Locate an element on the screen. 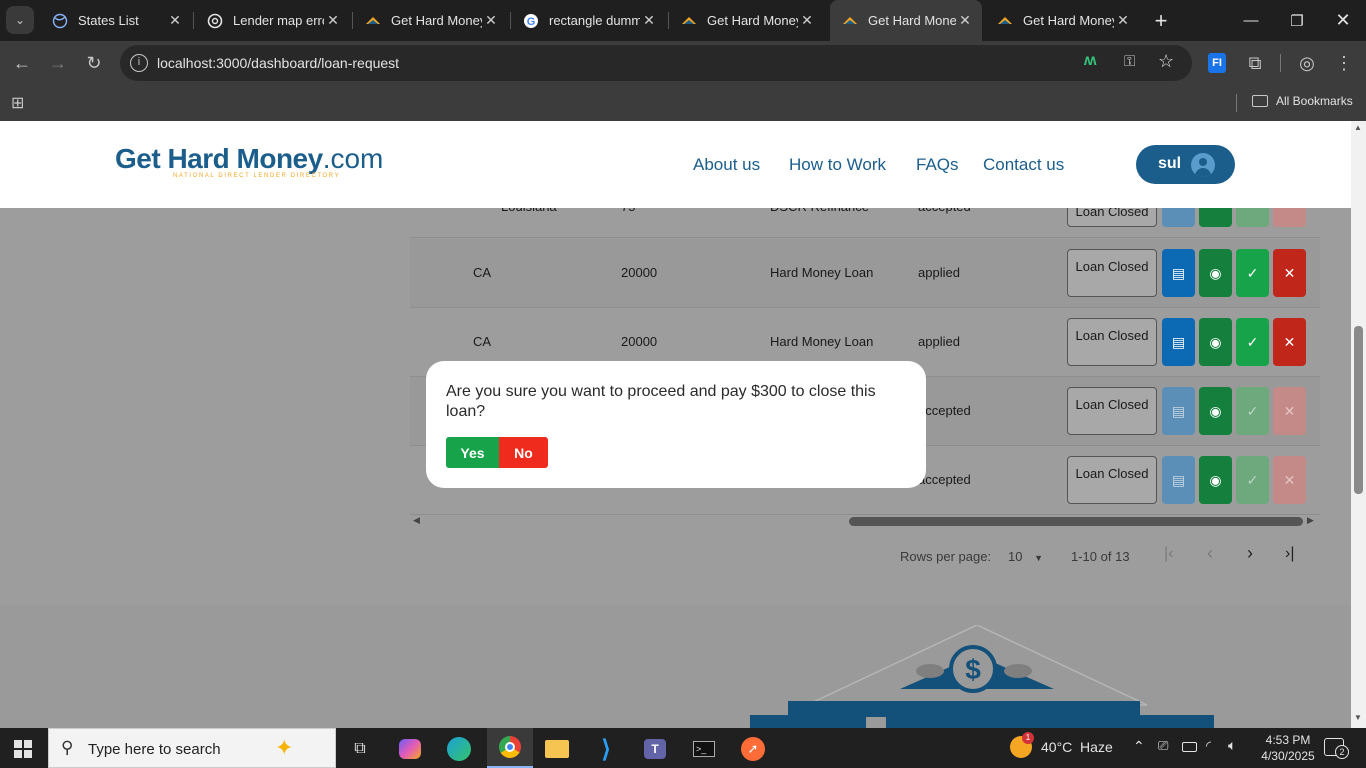 The height and width of the screenshot is (768, 1366). tab-lender-map: Lender map erro ✕ is located at coordinates (272, 20).